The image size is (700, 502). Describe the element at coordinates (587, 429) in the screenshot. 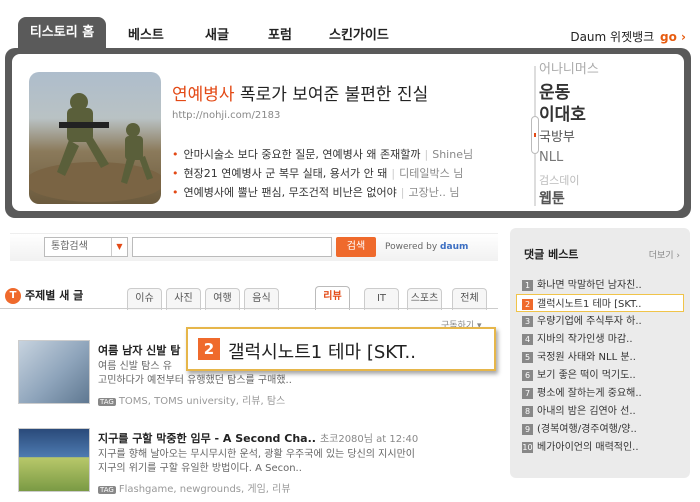

I see `best-item-text: (경복여행/경주여행/양..` at that location.